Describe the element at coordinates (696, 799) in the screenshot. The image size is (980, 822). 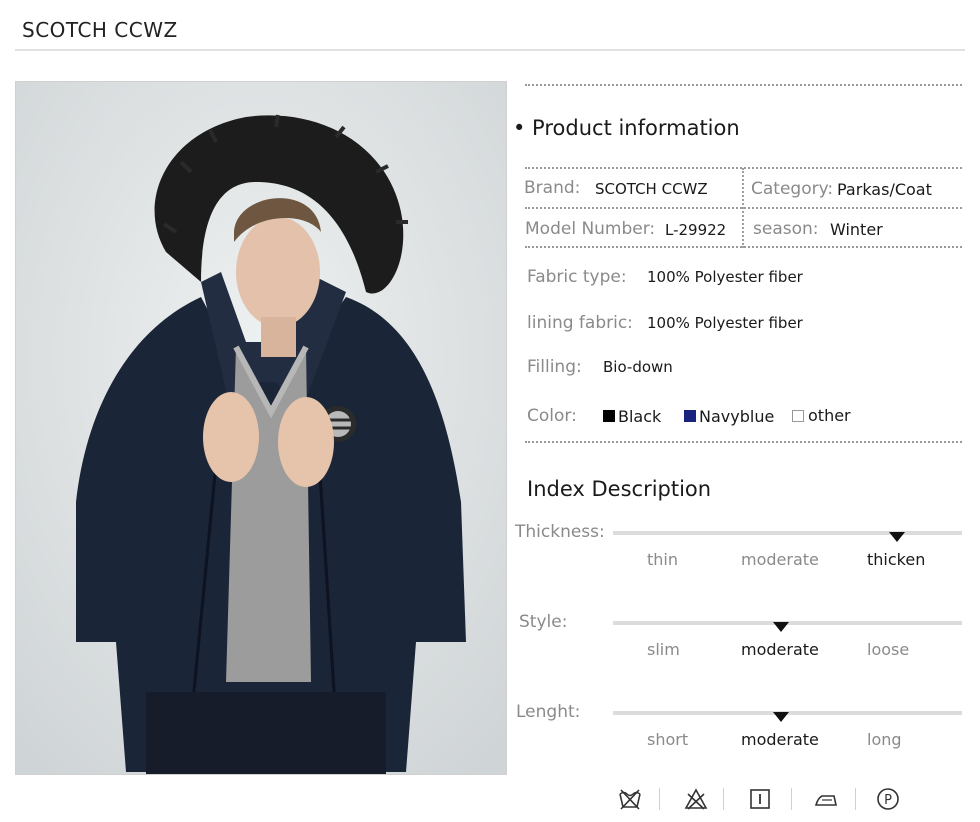
I see `no-bleach-icon` at that location.